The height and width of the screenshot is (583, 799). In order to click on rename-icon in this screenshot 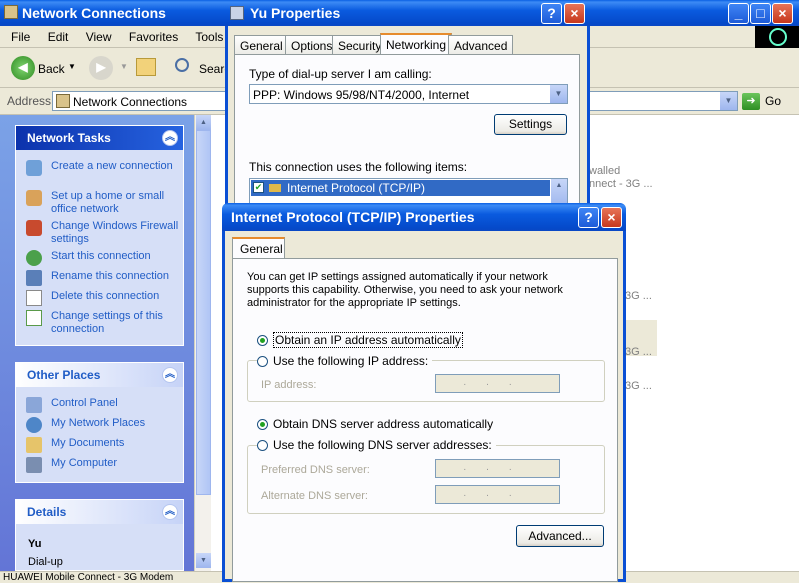, I will do `click(34, 278)`.